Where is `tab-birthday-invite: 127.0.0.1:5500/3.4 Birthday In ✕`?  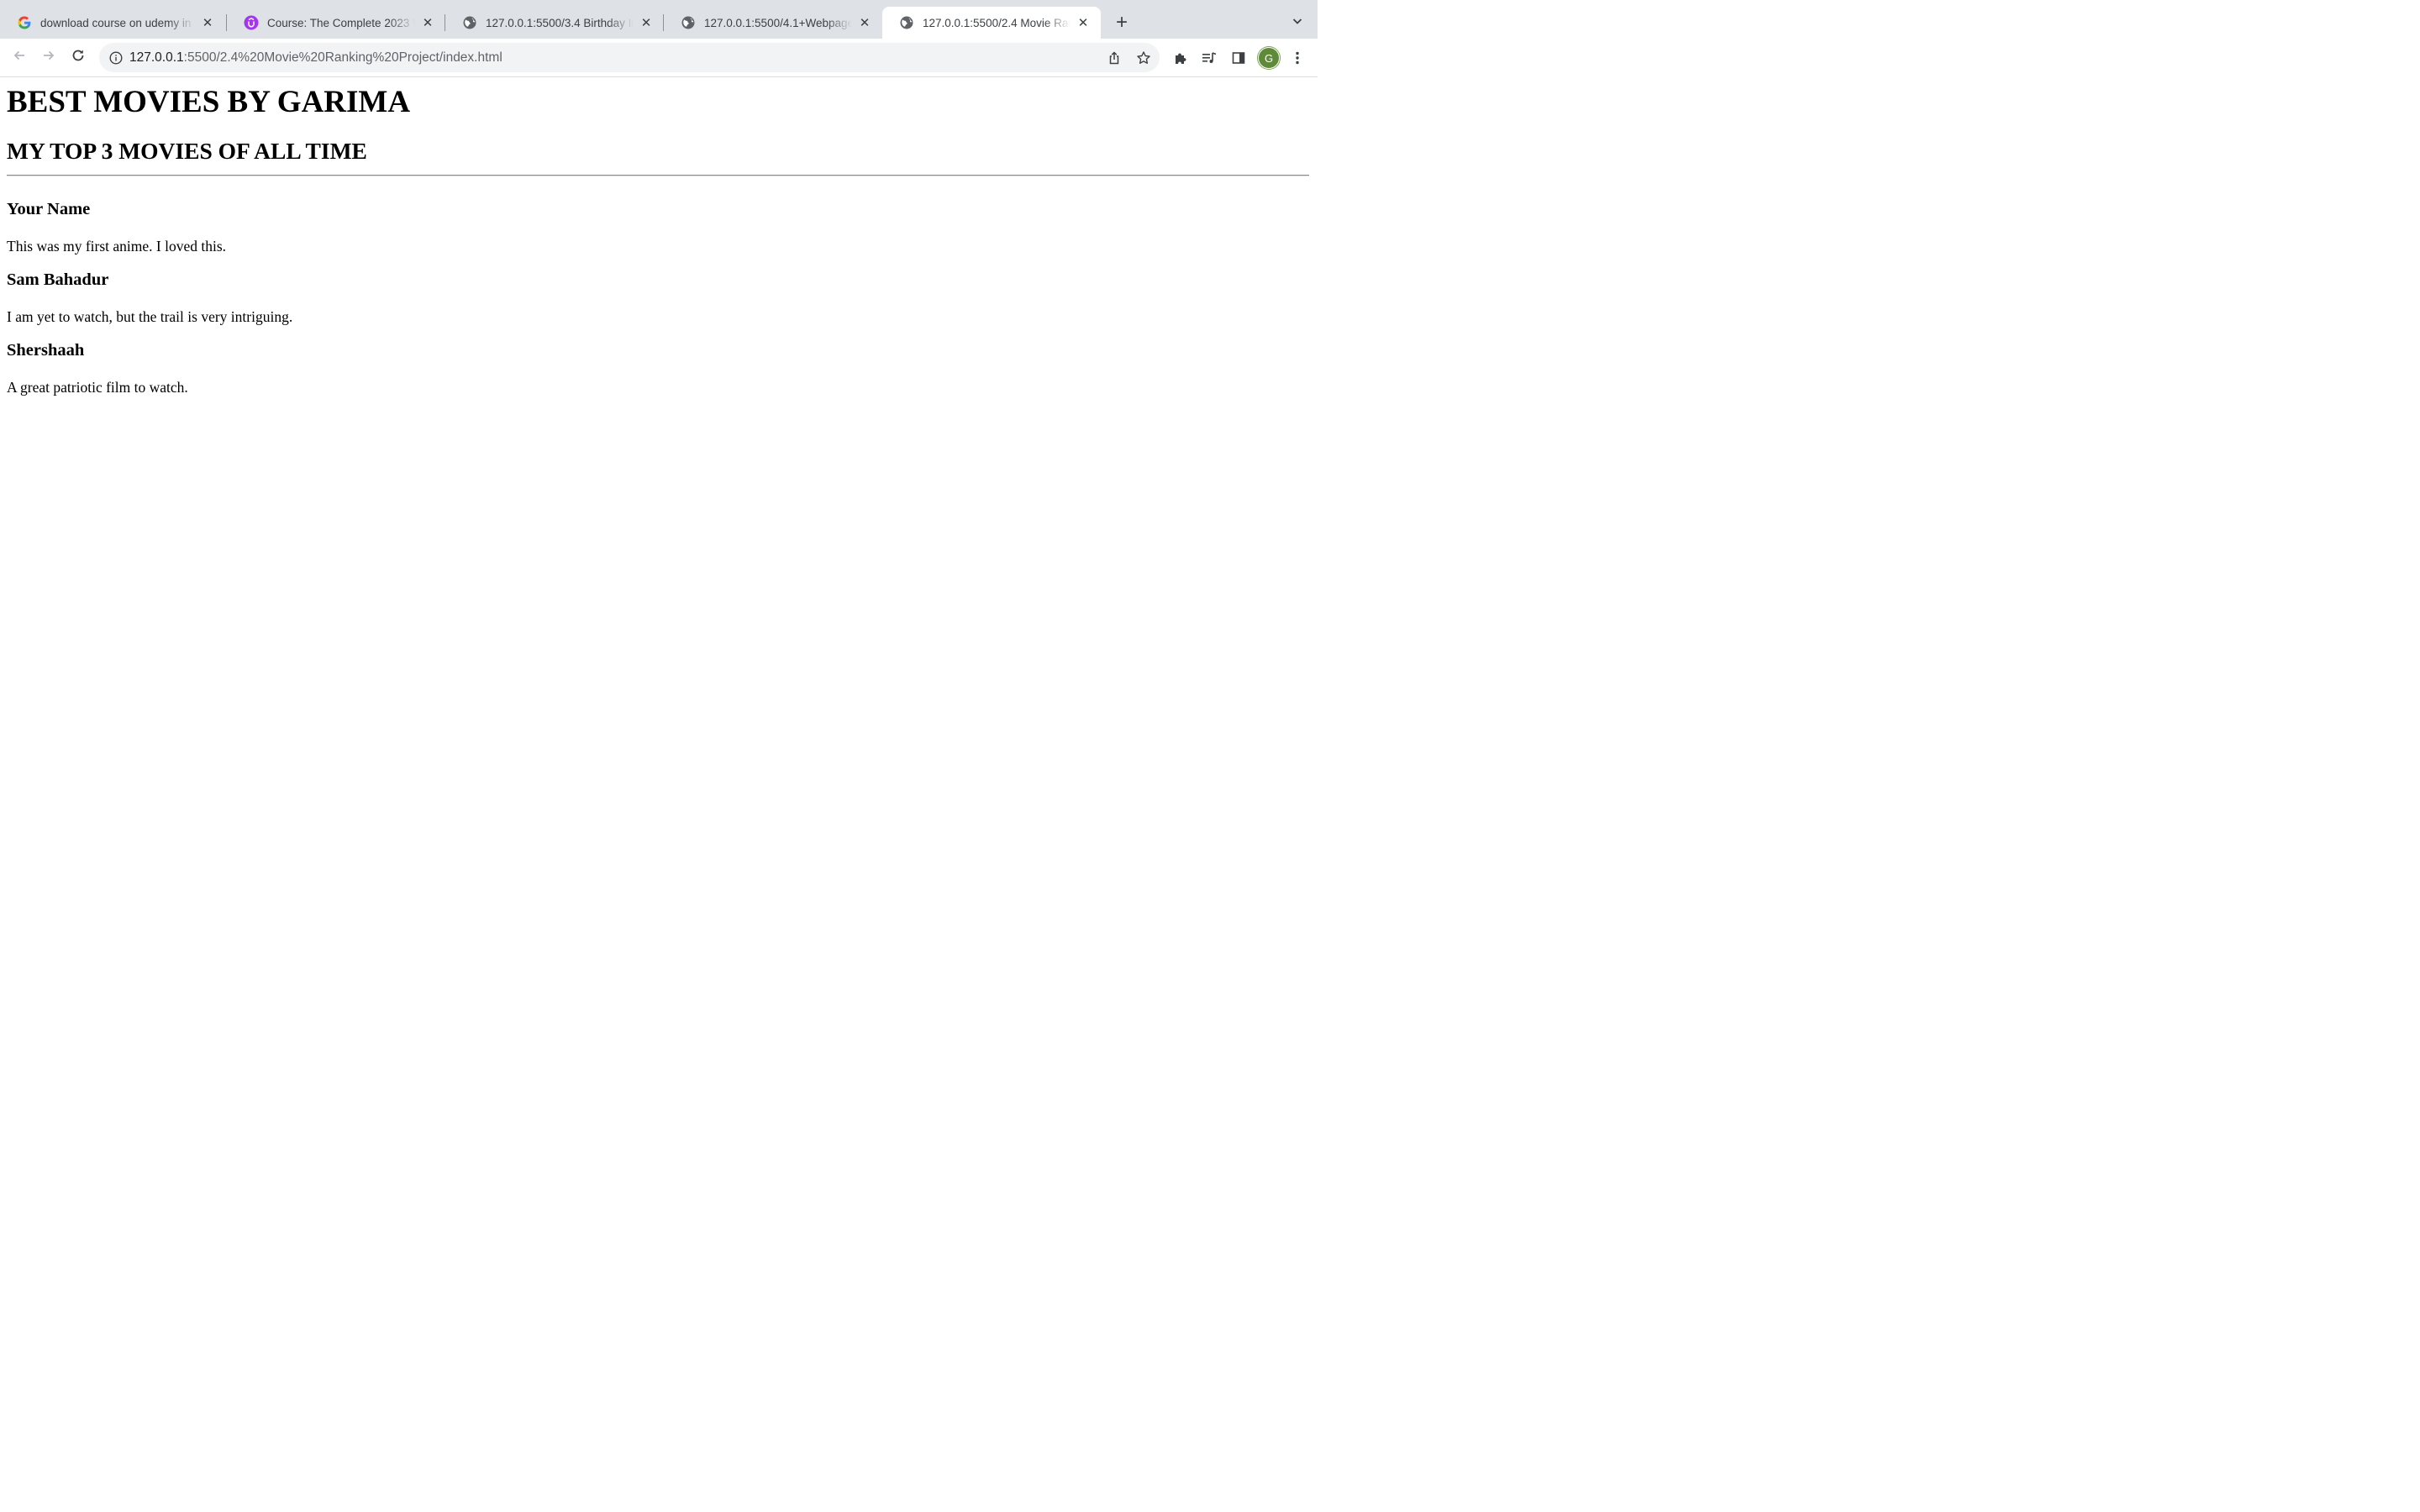
tab-birthday-invite: 127.0.0.1:5500/3.4 Birthday In ✕ is located at coordinates (554, 23).